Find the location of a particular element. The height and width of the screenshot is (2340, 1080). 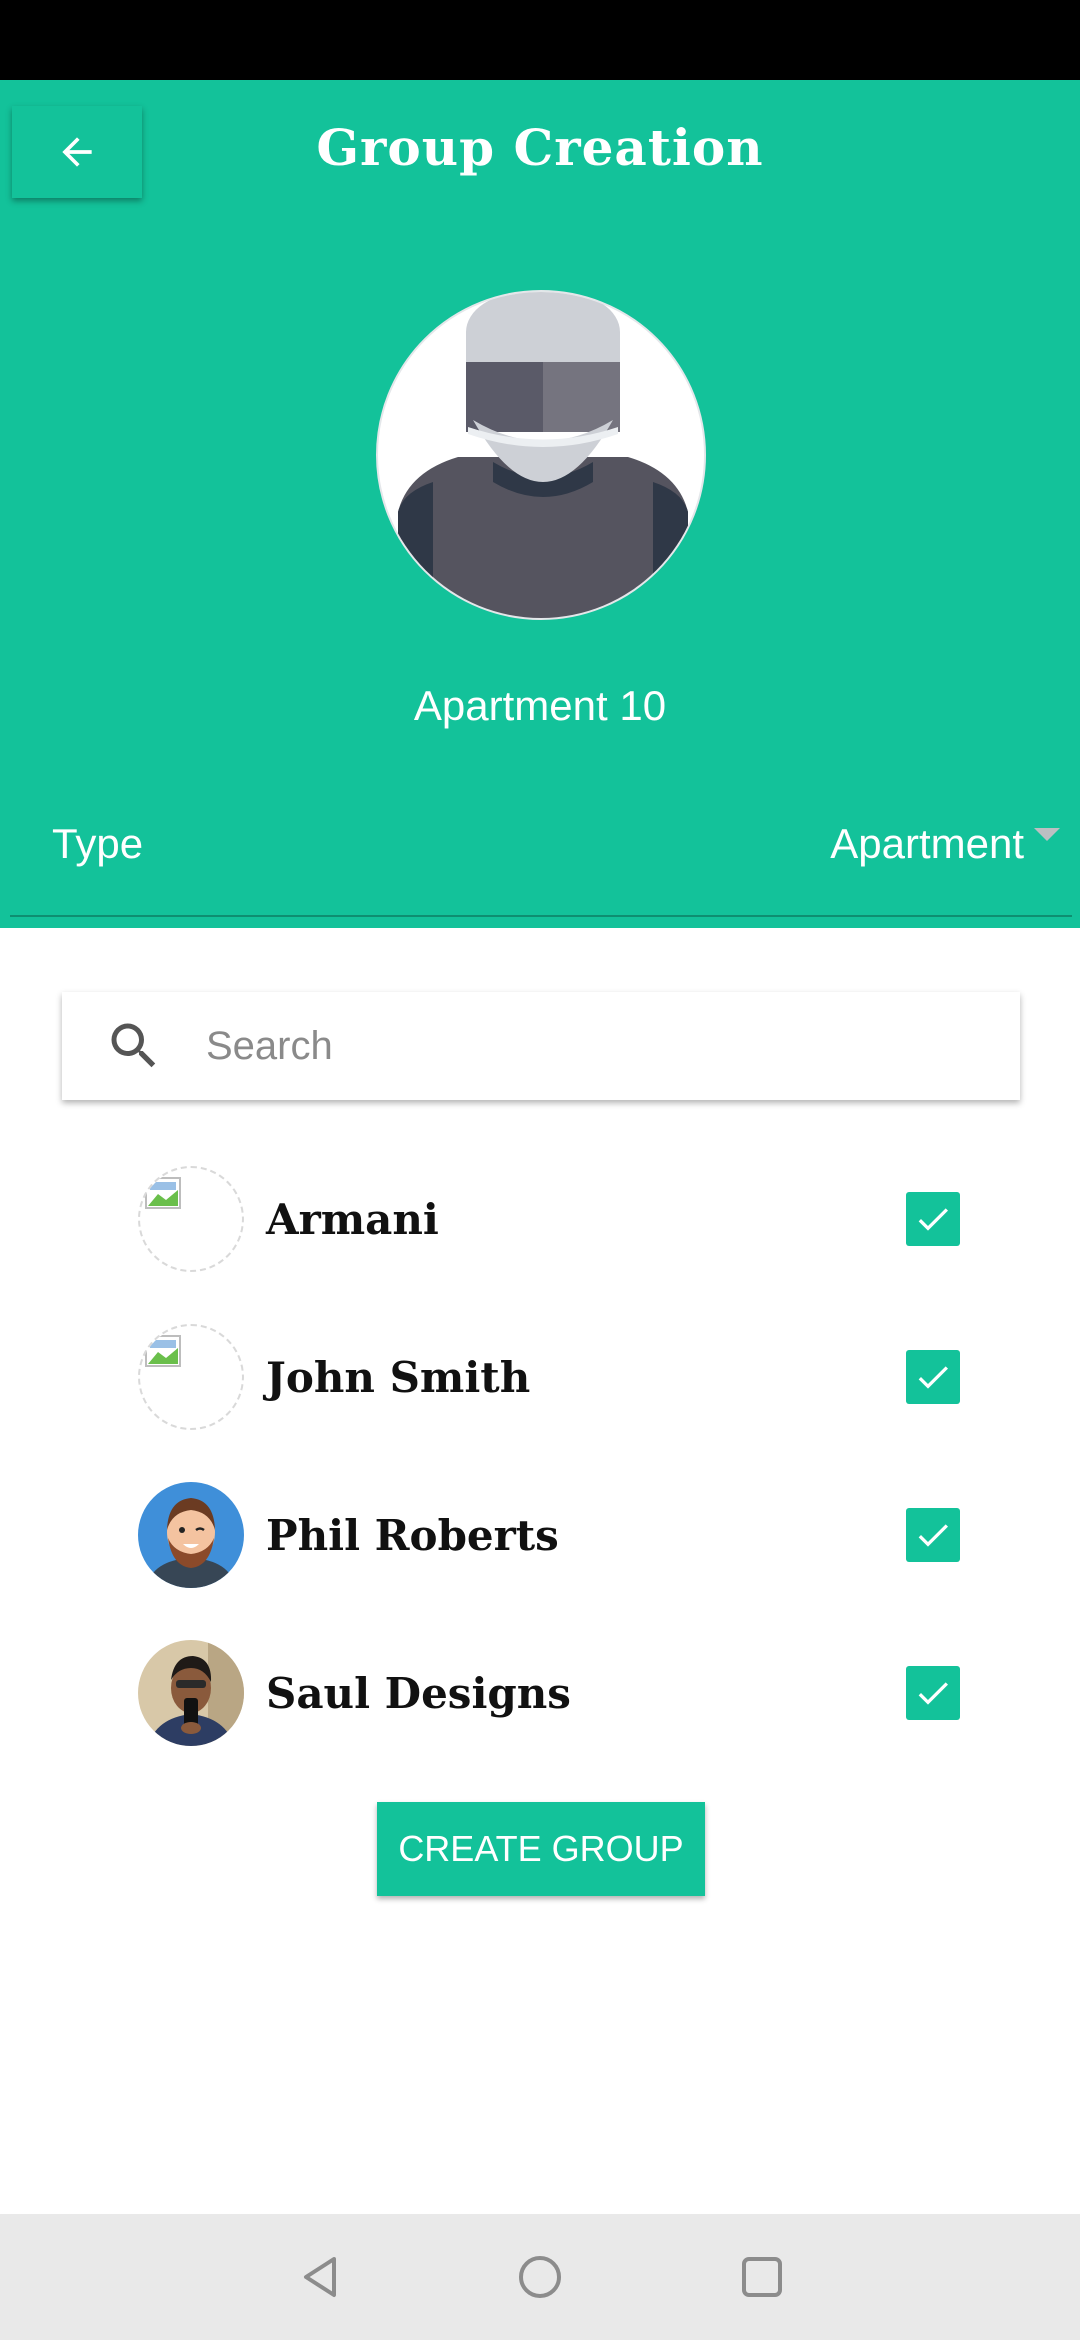

triangle-back-icon is located at coordinates (320, 2277).